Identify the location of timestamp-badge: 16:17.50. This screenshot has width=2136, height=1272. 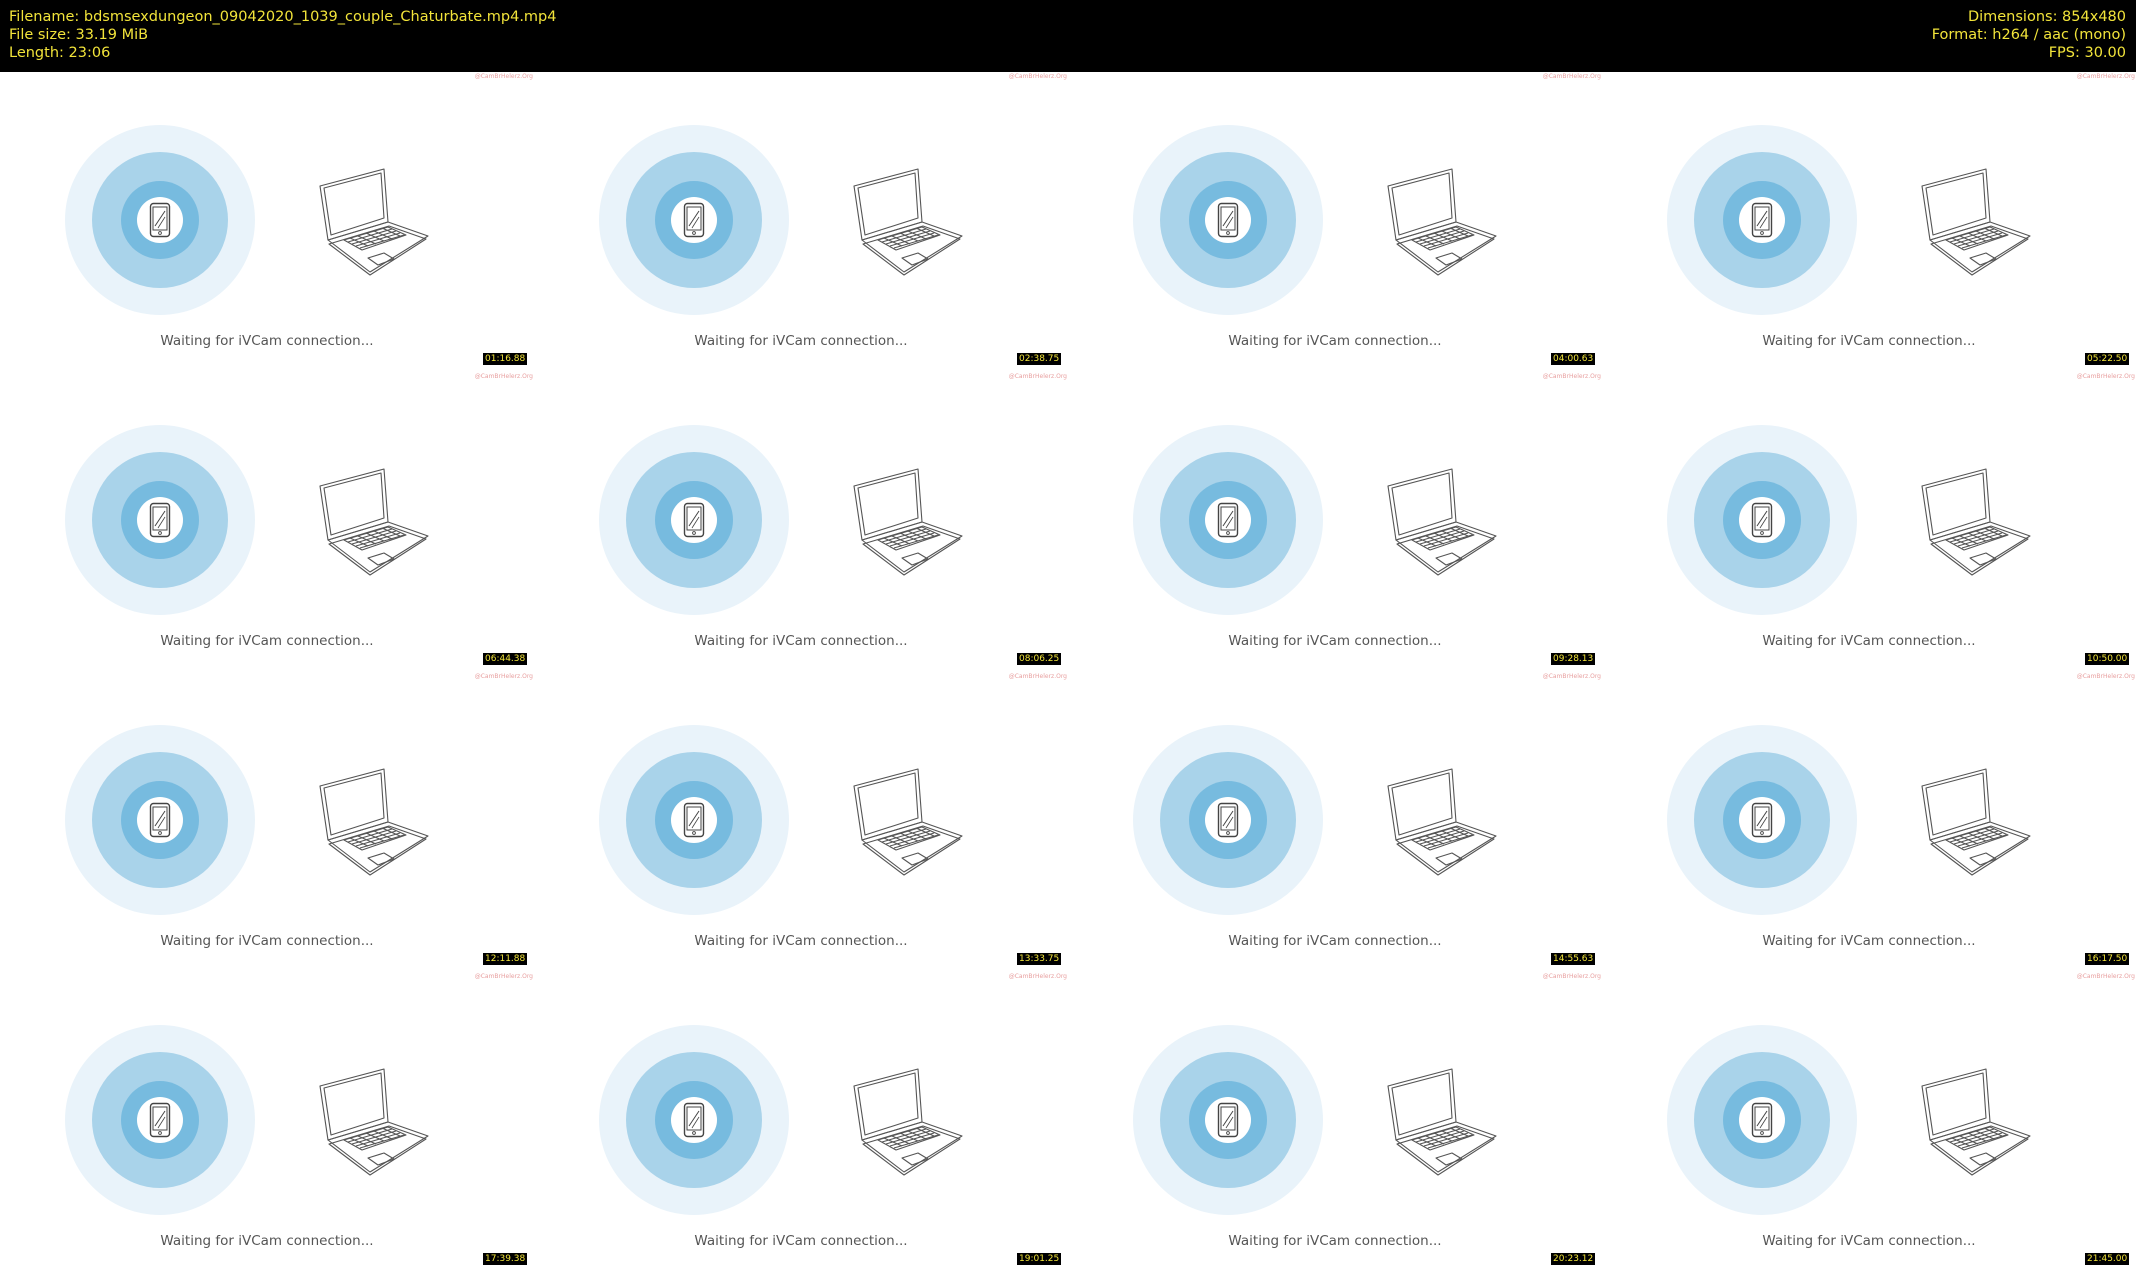
(2107, 959).